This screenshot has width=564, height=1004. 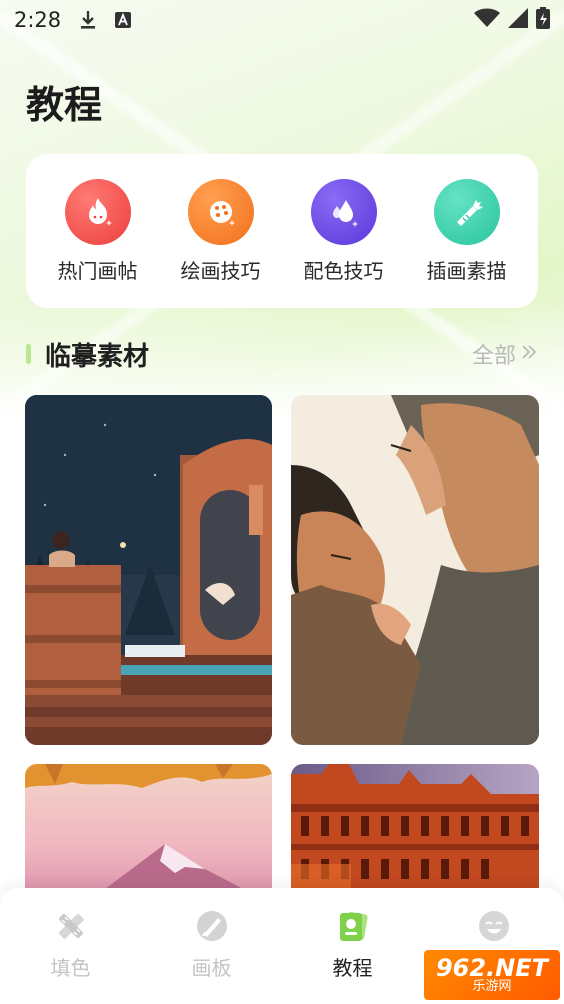 I want to click on nav-tab-coloring: 填色, so click(x=71, y=943).